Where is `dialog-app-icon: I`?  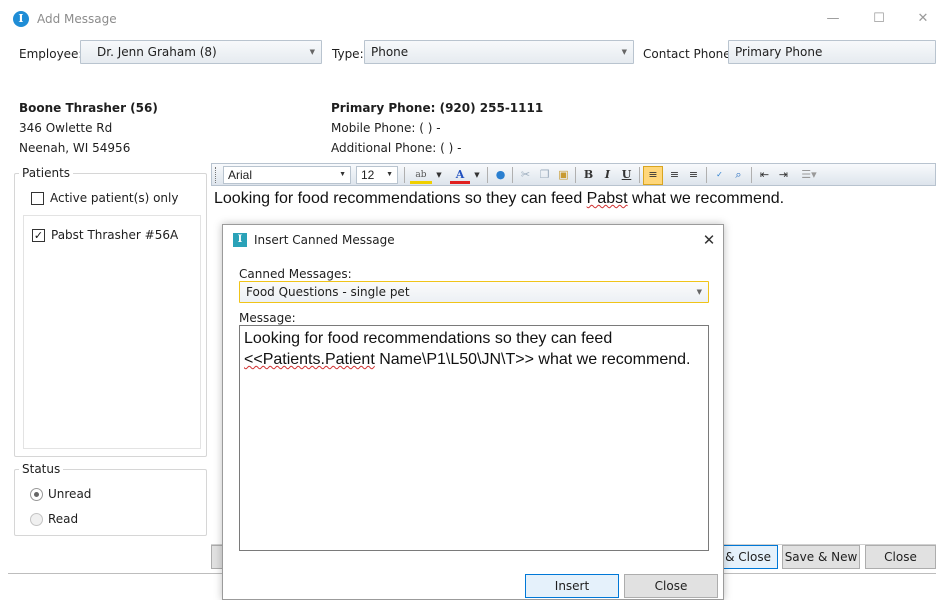
dialog-app-icon: I is located at coordinates (240, 240).